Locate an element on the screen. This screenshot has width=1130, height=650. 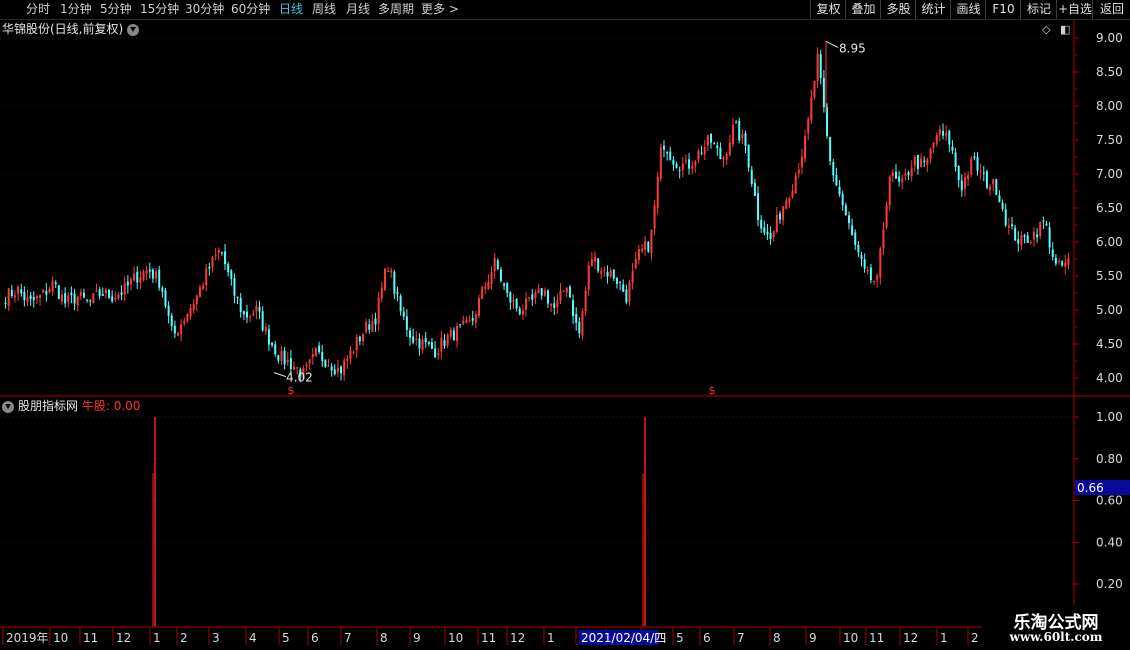
indicator-axis-label: 0.20 is located at coordinates (1109, 584).